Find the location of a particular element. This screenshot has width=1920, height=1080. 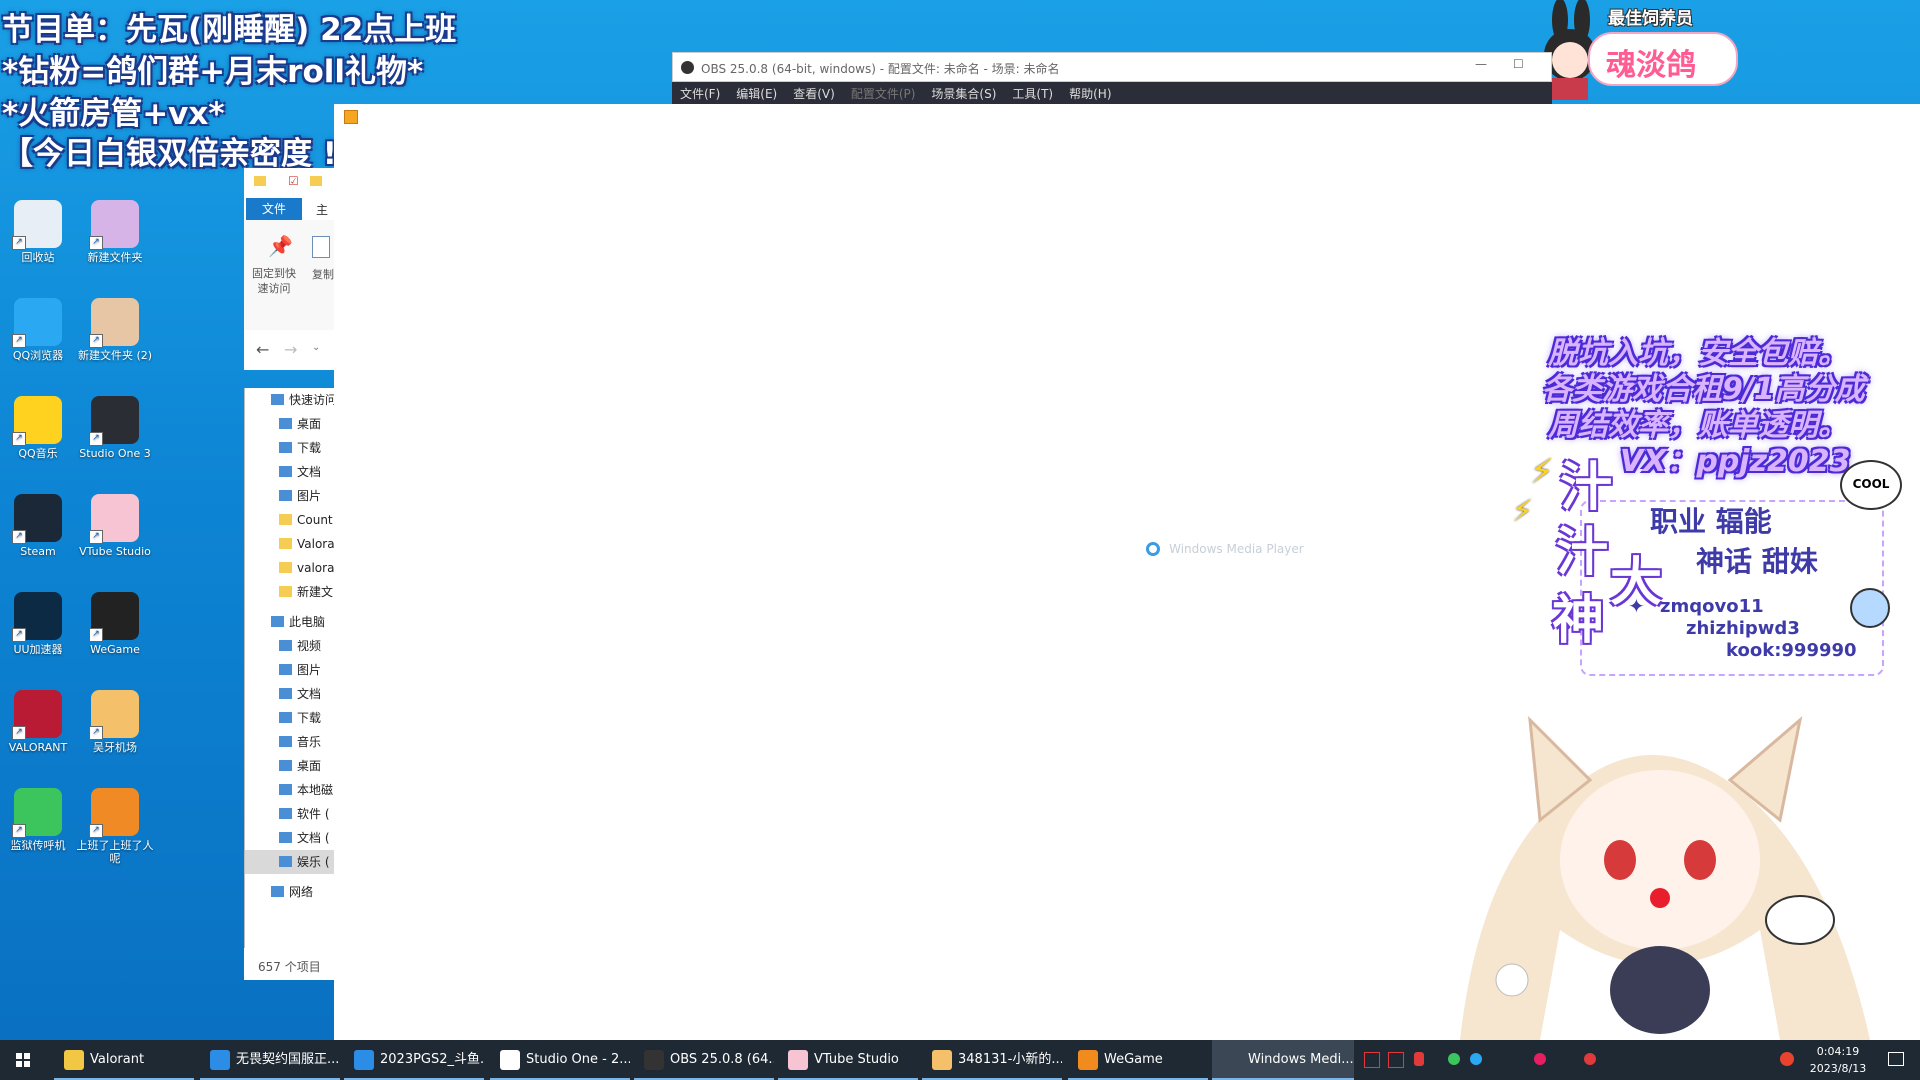

desktop-icon: ↗ Studio One 3 is located at coordinates (115, 428).